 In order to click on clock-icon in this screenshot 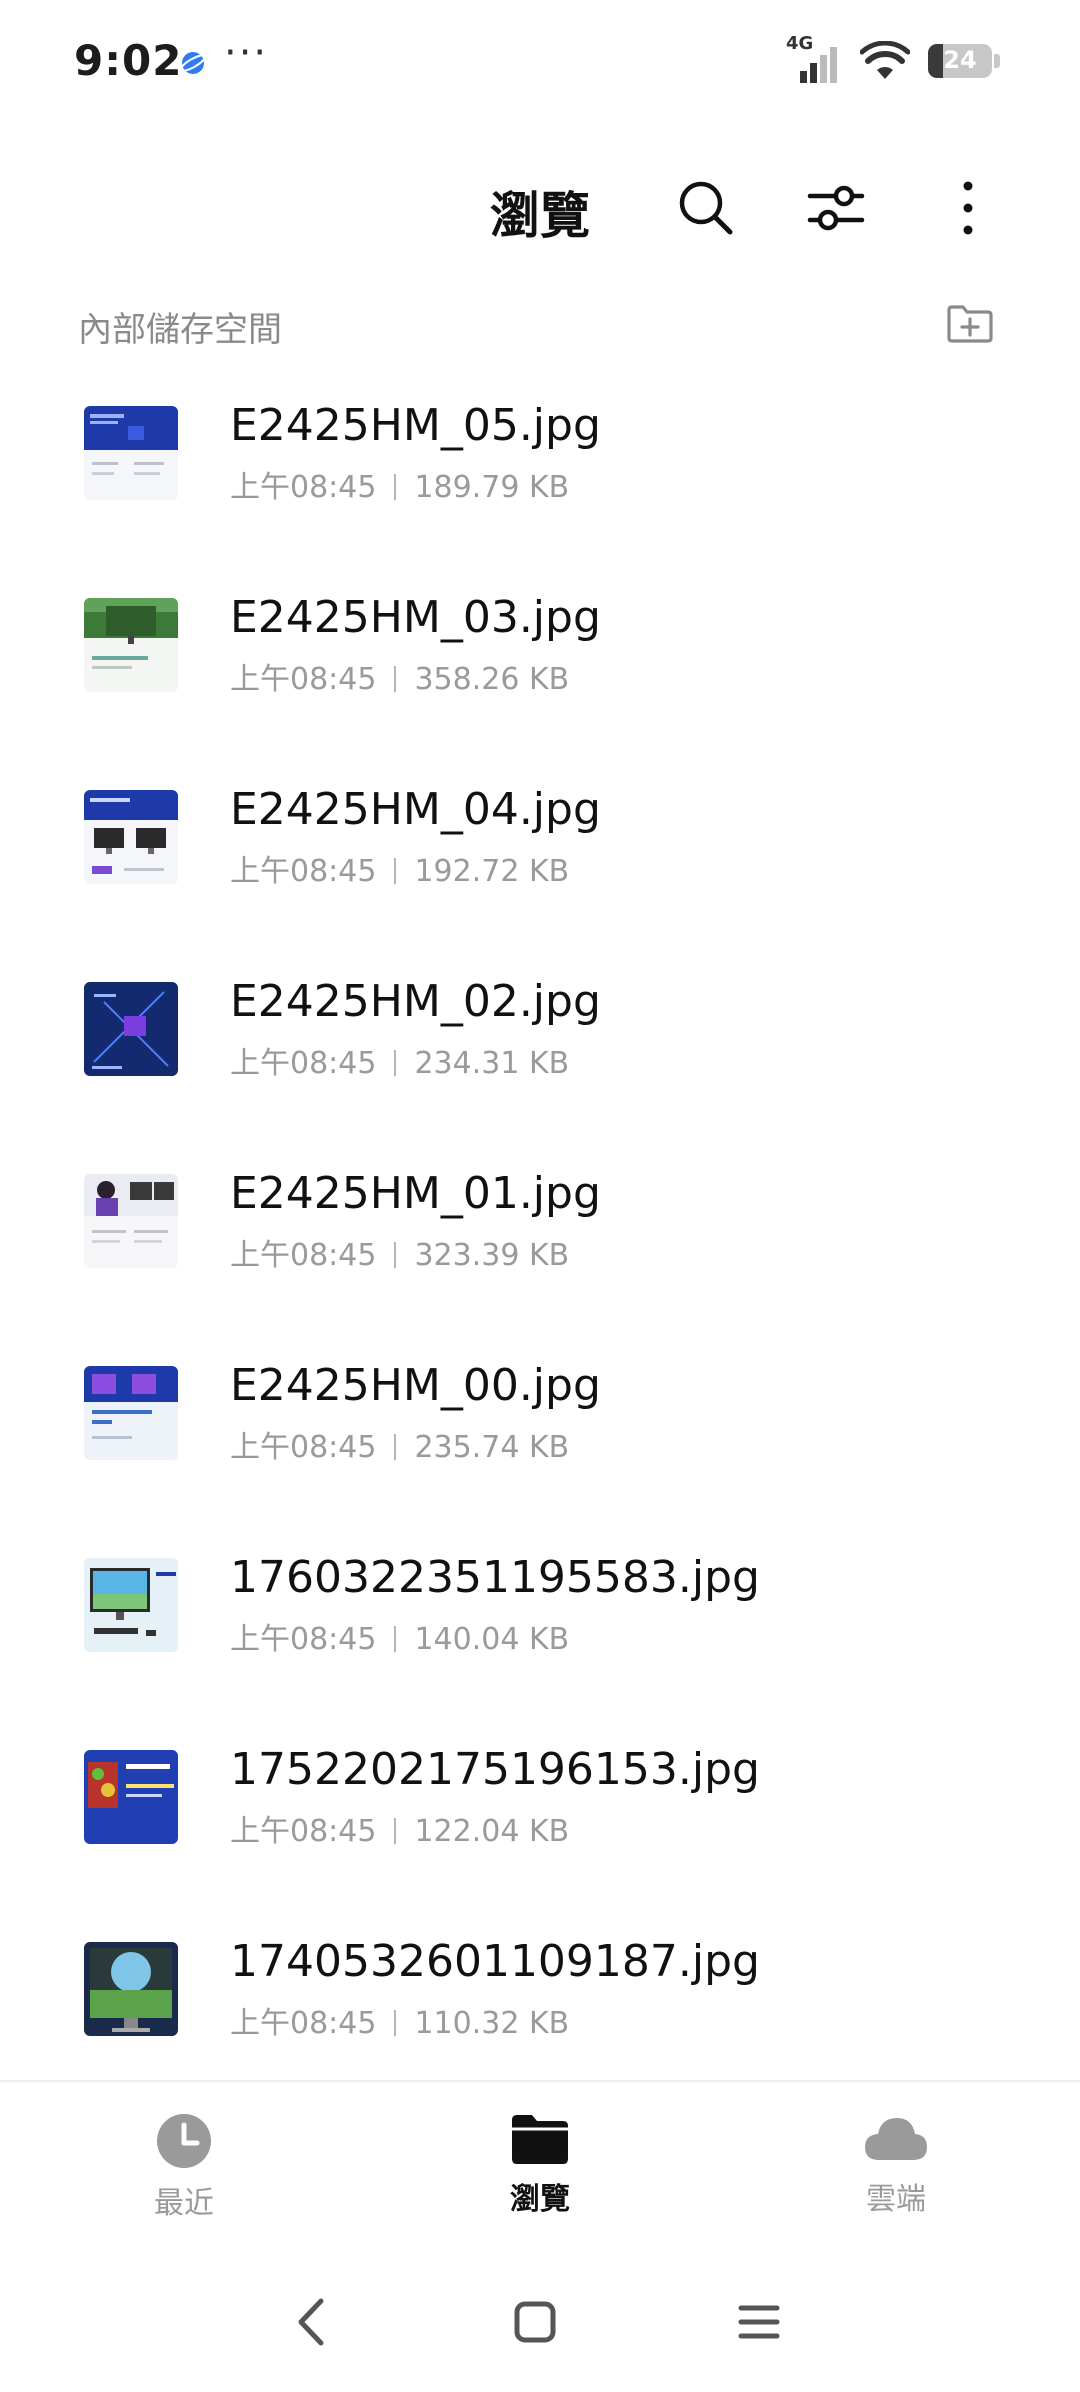, I will do `click(184, 2141)`.